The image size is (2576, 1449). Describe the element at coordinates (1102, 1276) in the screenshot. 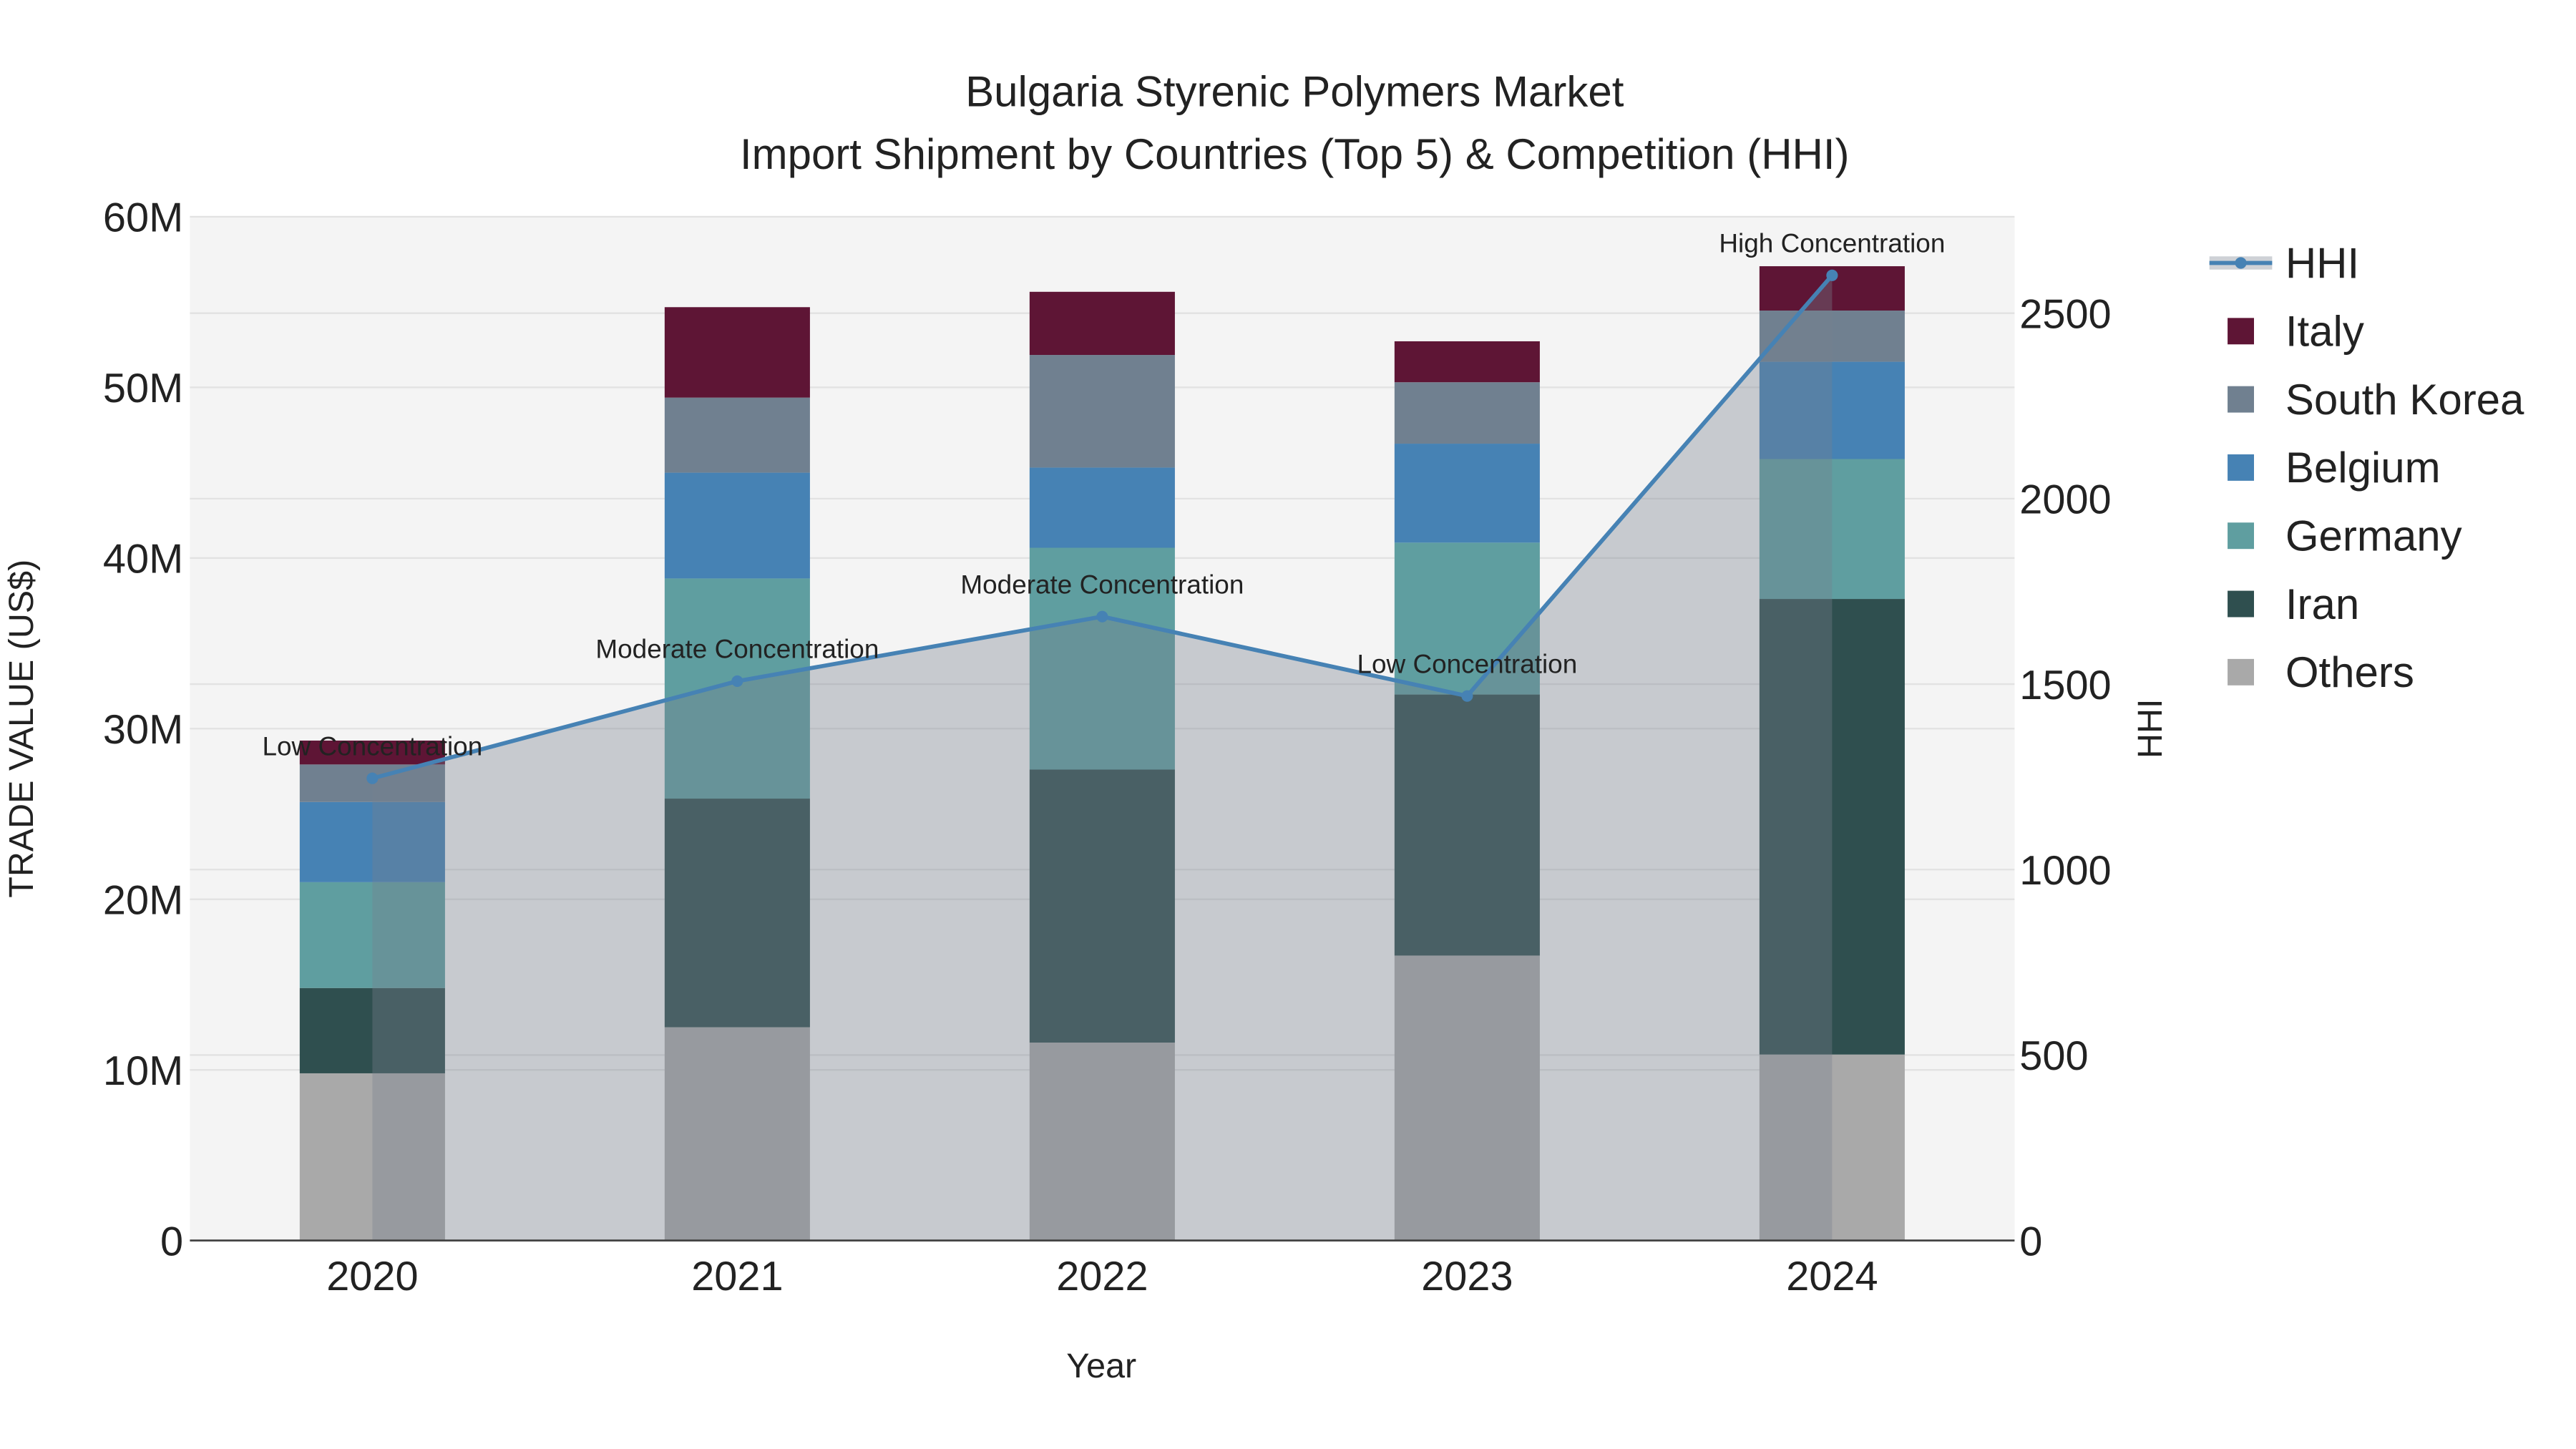

I see `x-tick-label: 2022` at that location.